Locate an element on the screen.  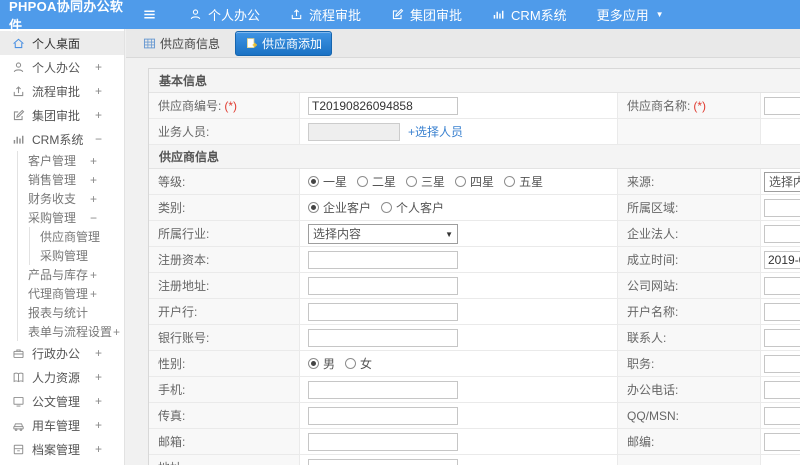
industry-select: 选择内容 ▼ is located at coordinates (383, 233).